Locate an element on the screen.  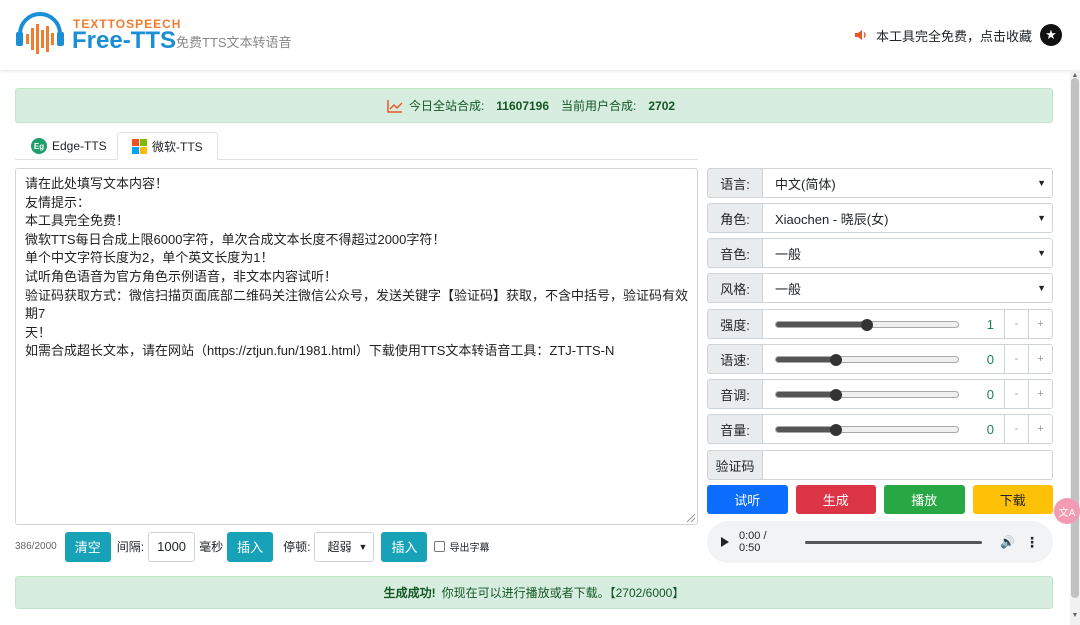
export-subtitle-label: 导出字幕 is located at coordinates (469, 548).